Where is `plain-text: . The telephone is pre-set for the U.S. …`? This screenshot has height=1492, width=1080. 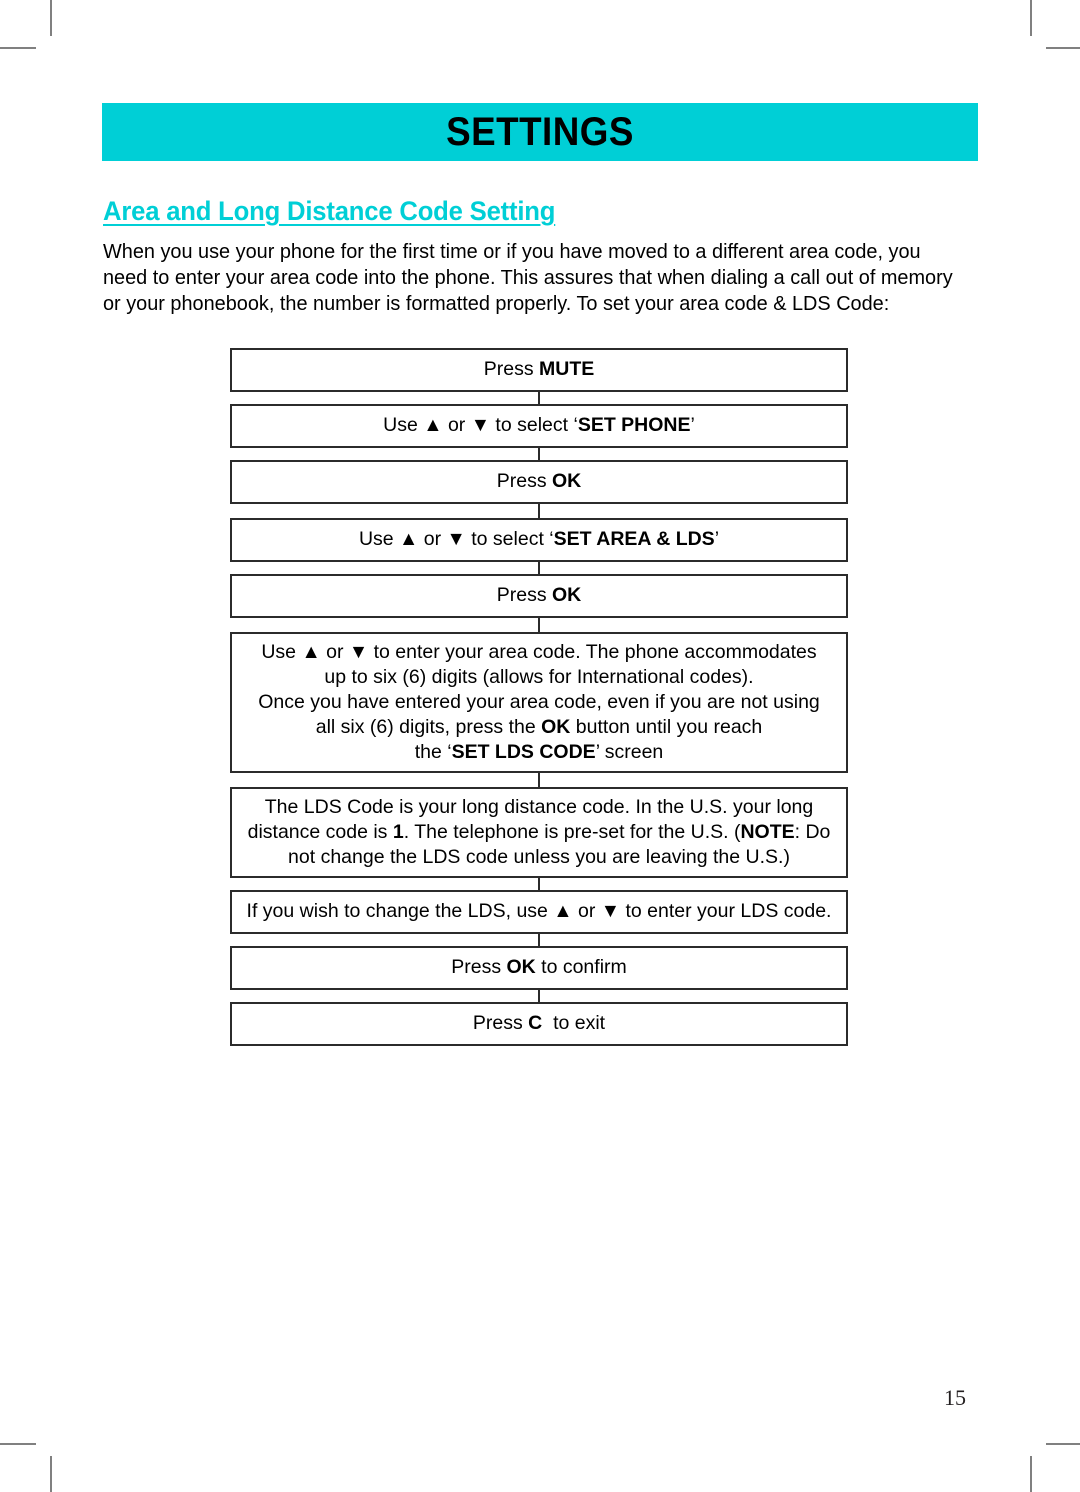
plain-text: . The telephone is pre-set for the U.S. … is located at coordinates (572, 832).